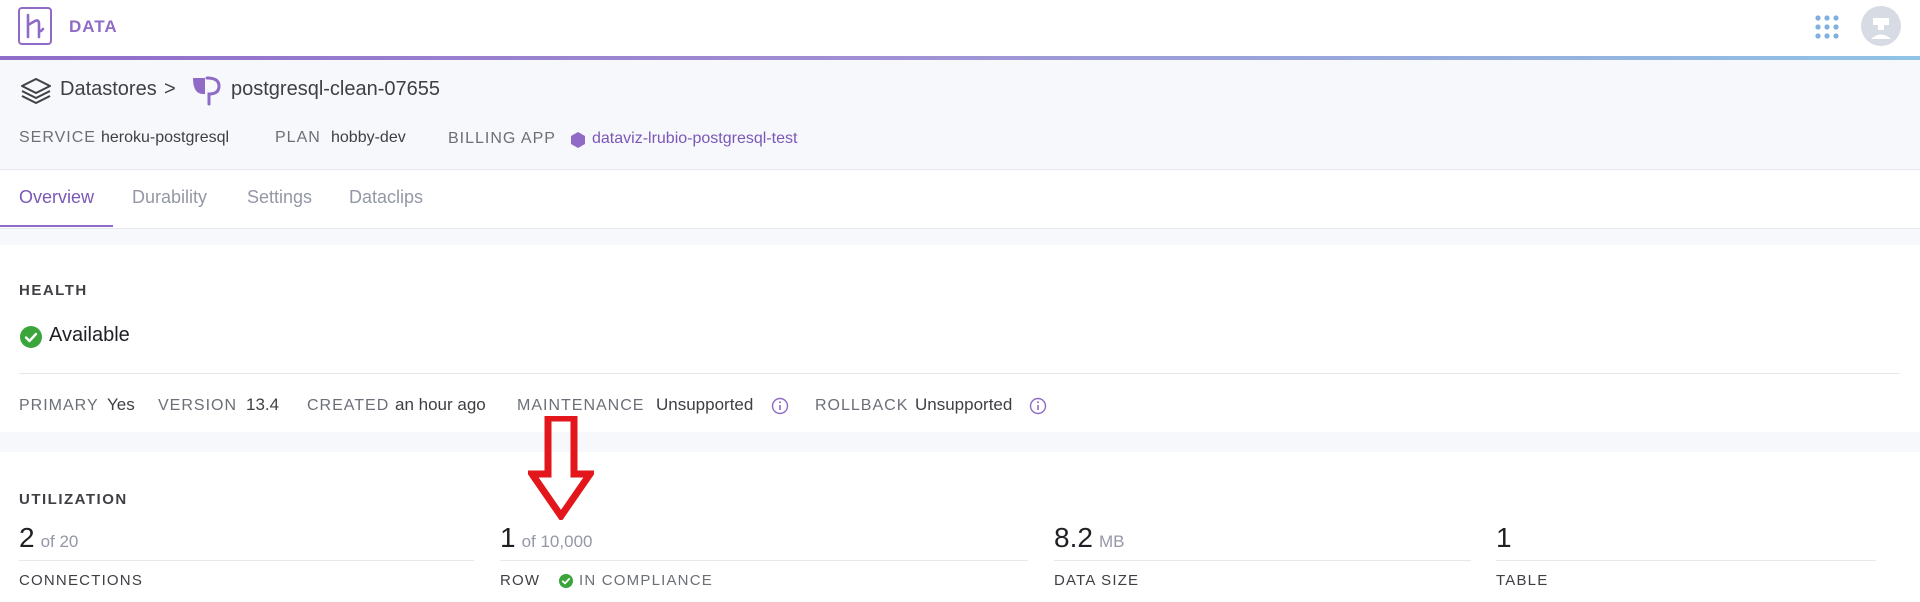  What do you see at coordinates (1097, 580) in the screenshot?
I see `data-size-label: DATA SIZE` at bounding box center [1097, 580].